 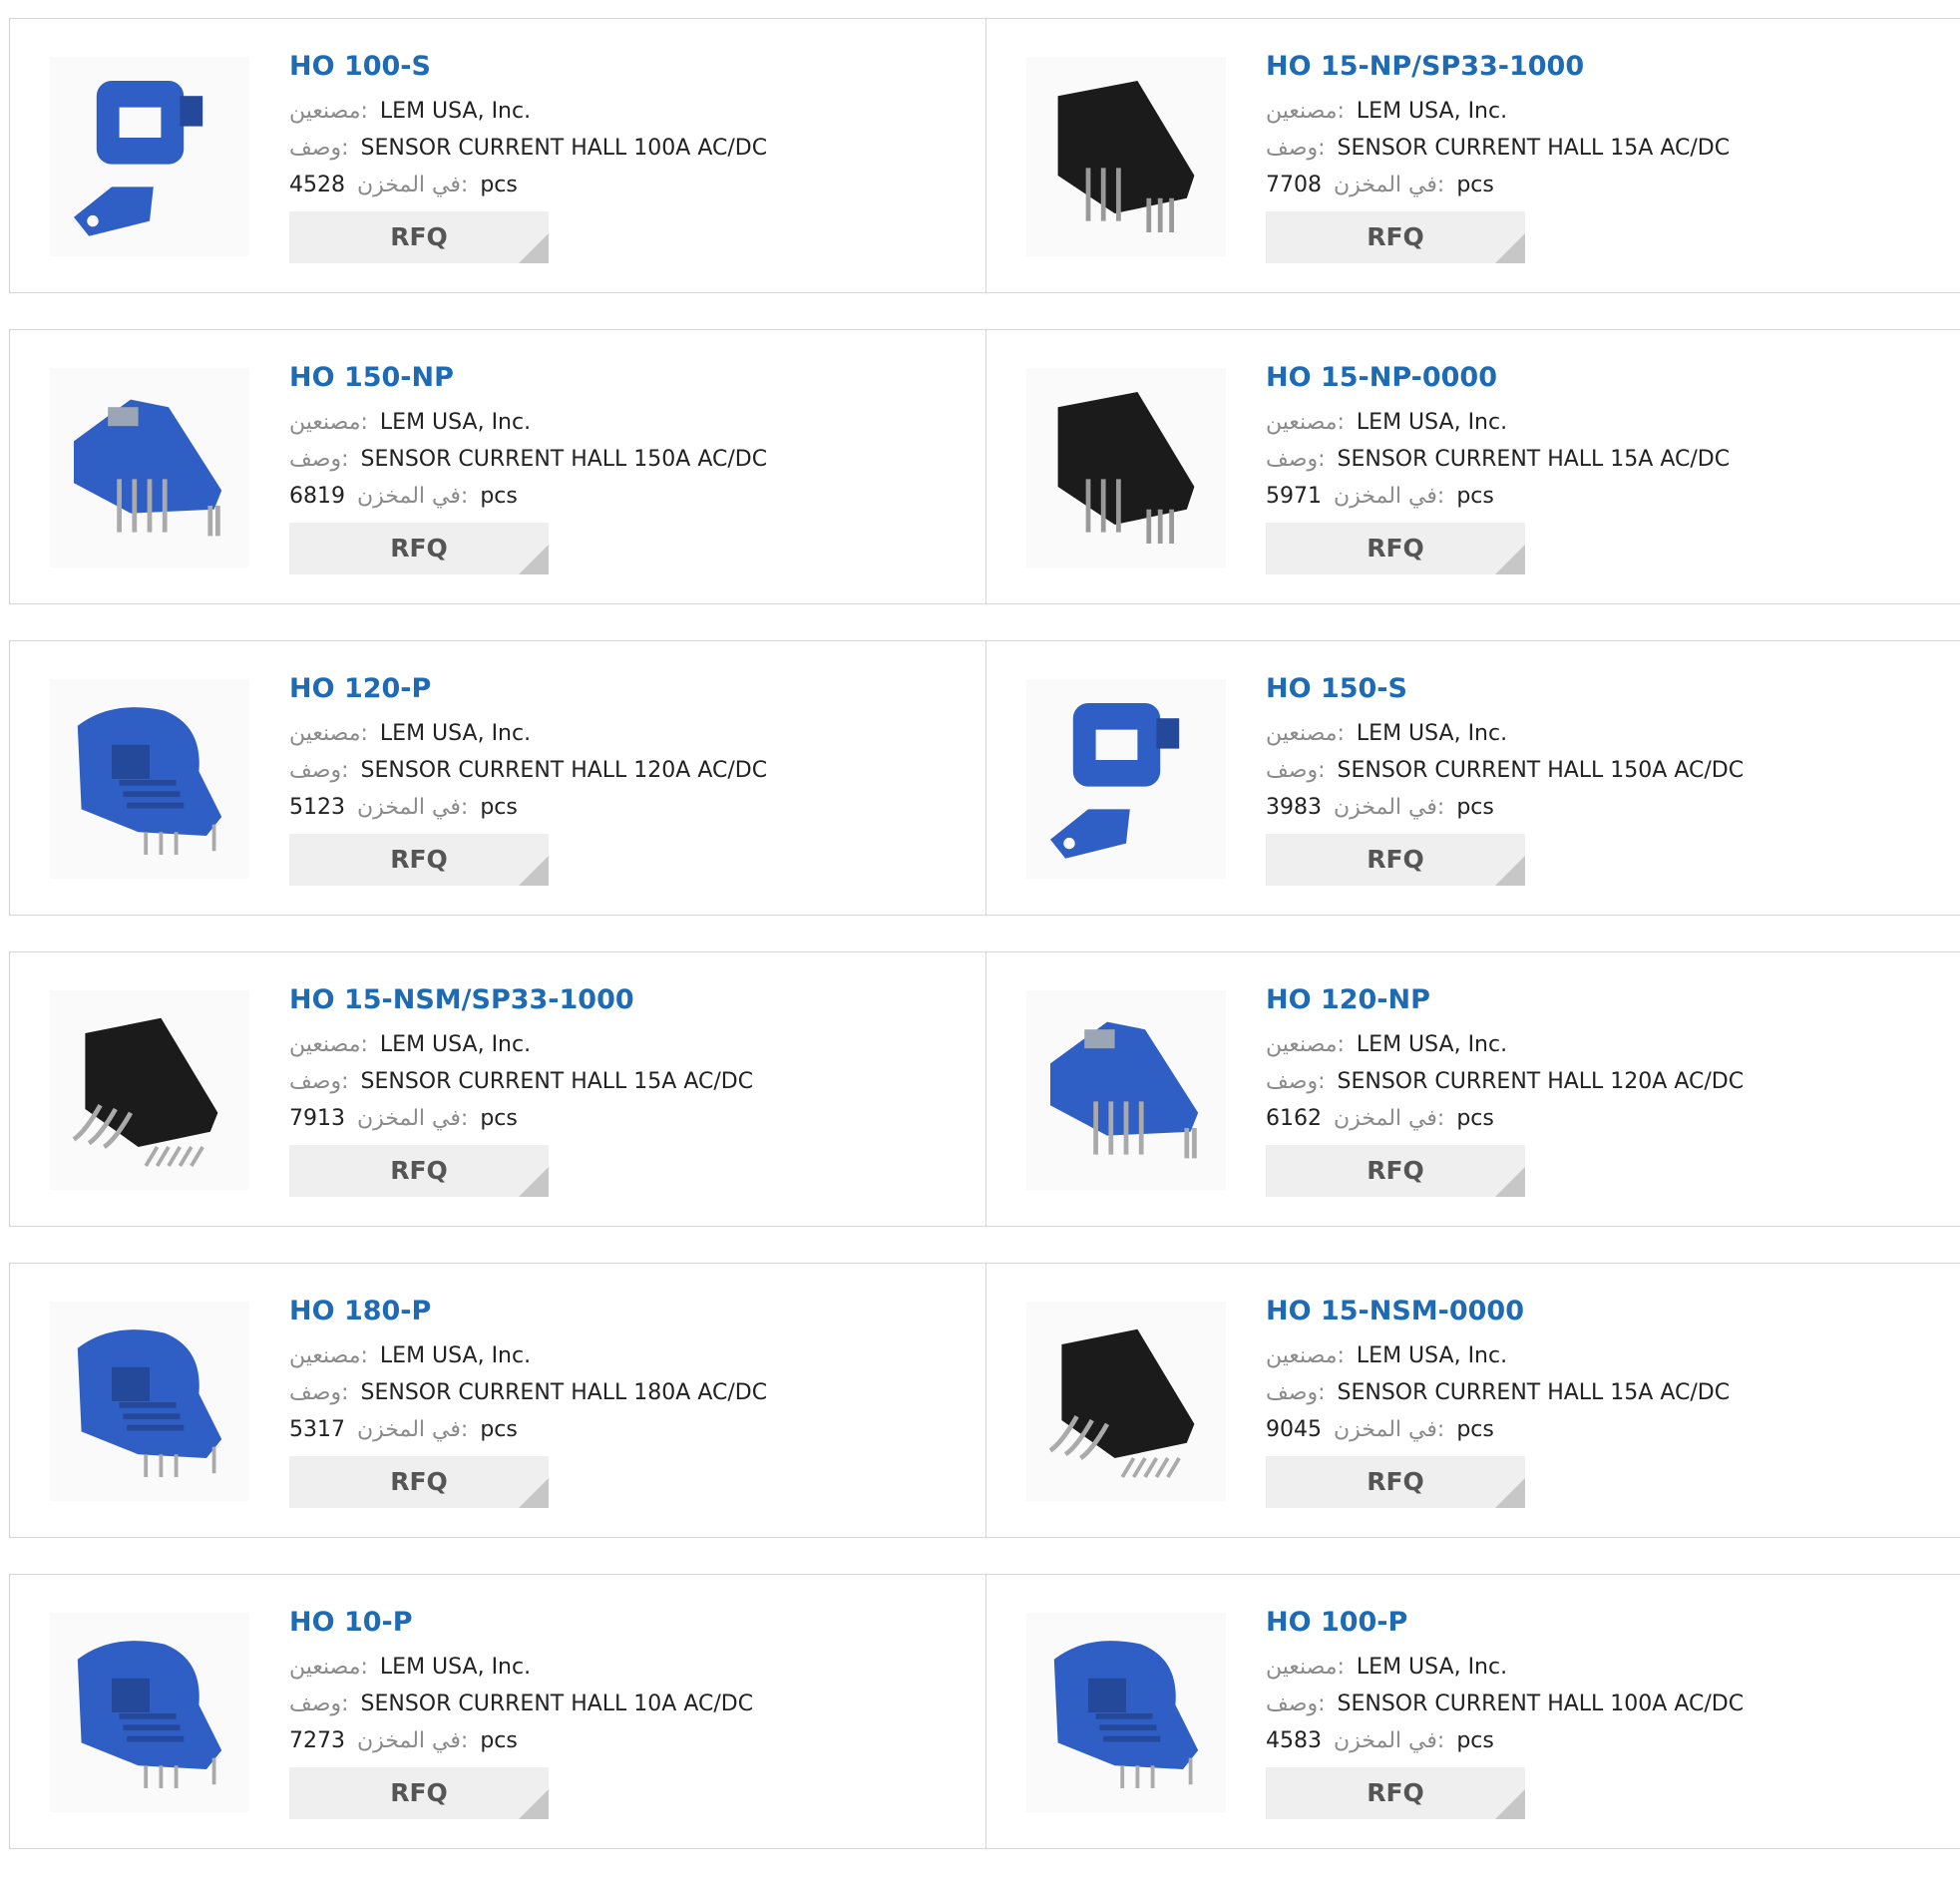 What do you see at coordinates (619, 67) in the screenshot?
I see `product-name-link: HO 100-S` at bounding box center [619, 67].